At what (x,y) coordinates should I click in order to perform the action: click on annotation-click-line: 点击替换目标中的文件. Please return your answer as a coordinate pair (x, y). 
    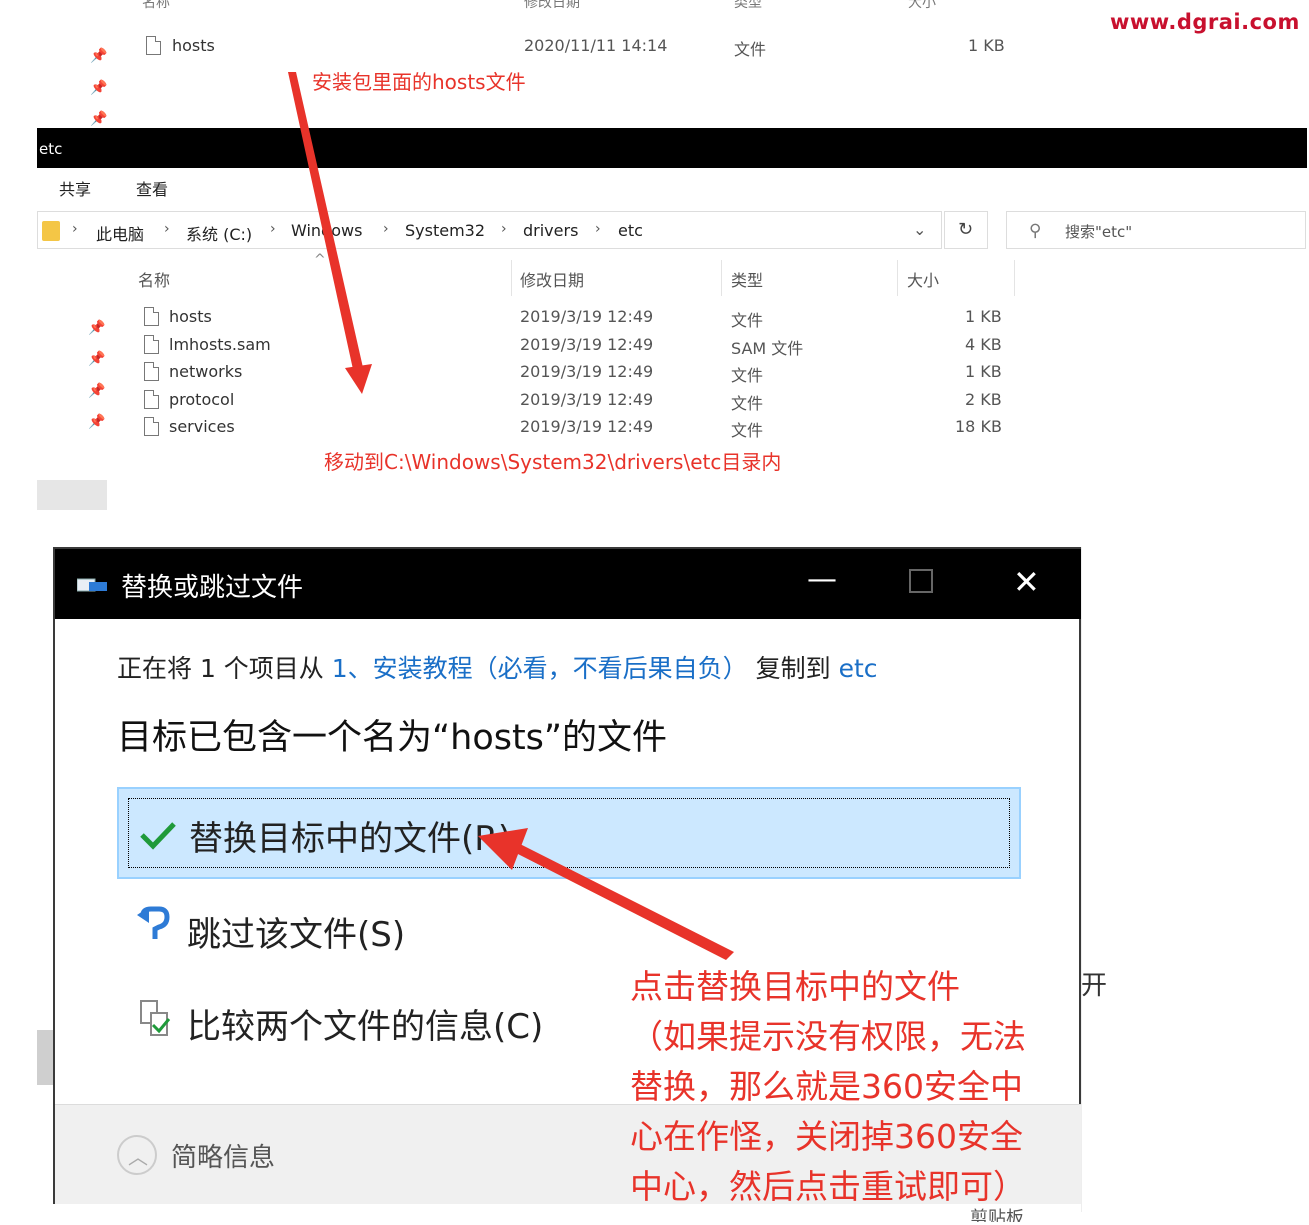
    Looking at the image, I should click on (795, 986).